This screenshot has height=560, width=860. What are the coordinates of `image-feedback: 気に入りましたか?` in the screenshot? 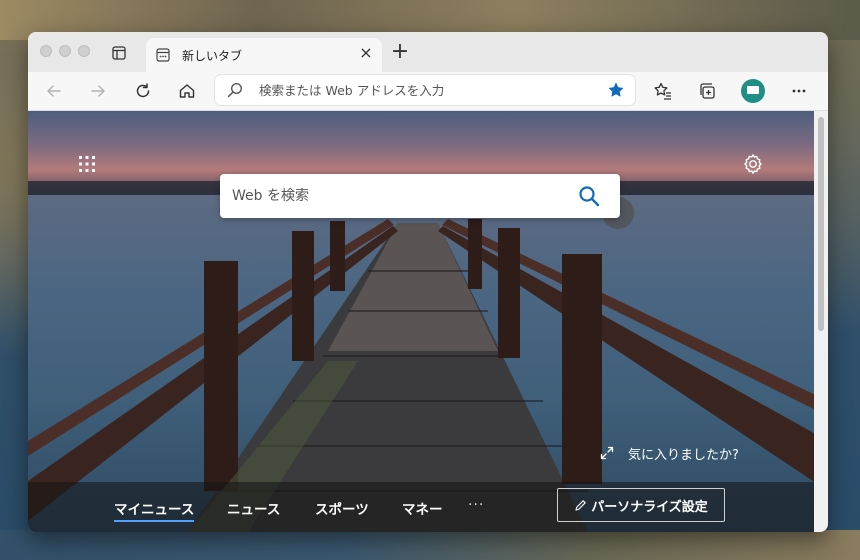 It's located at (669, 453).